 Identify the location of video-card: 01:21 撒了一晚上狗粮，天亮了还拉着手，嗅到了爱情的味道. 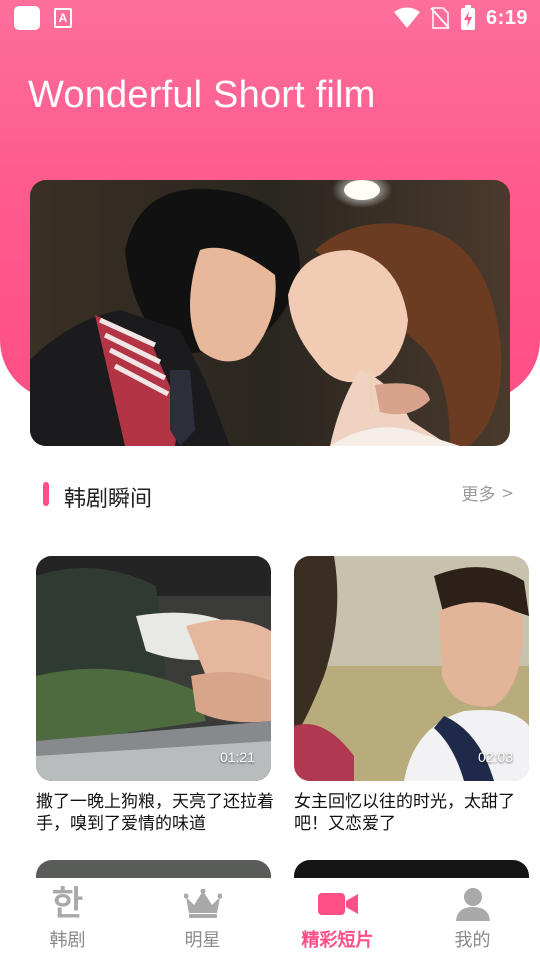
(155, 695).